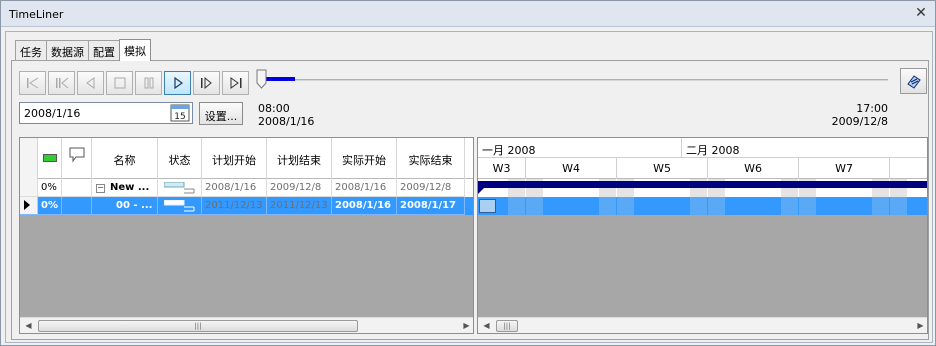 The width and height of the screenshot is (936, 346). Describe the element at coordinates (431, 158) in the screenshot. I see `actual-end-column-header: 实际结束` at that location.